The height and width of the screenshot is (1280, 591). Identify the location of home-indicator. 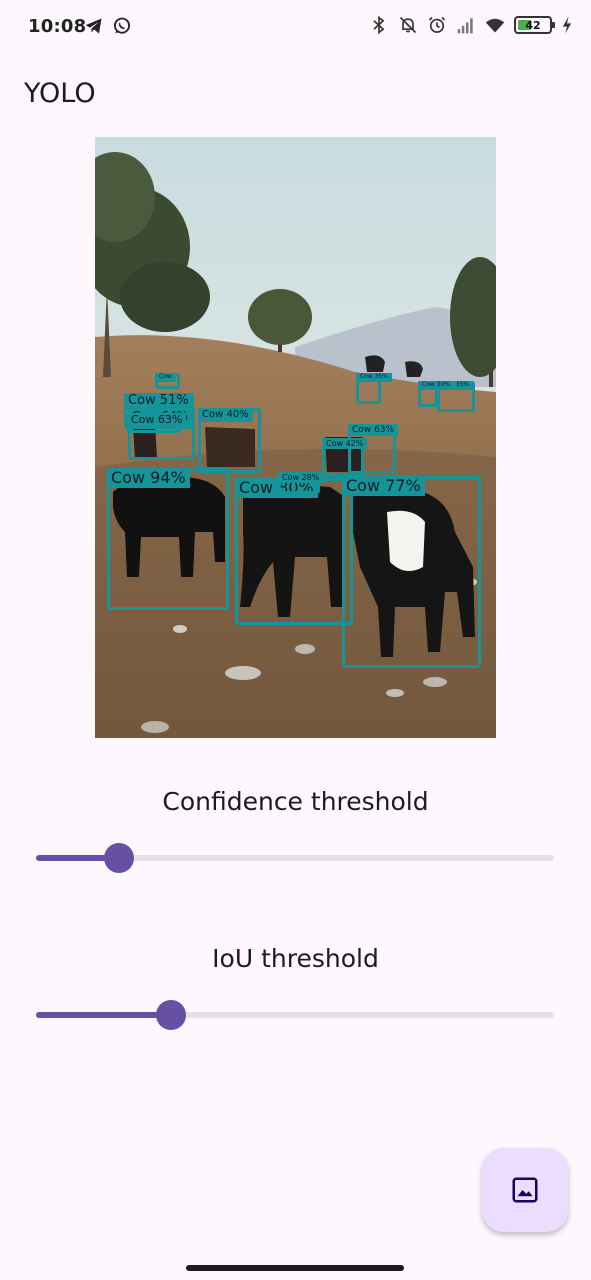
(295, 1268).